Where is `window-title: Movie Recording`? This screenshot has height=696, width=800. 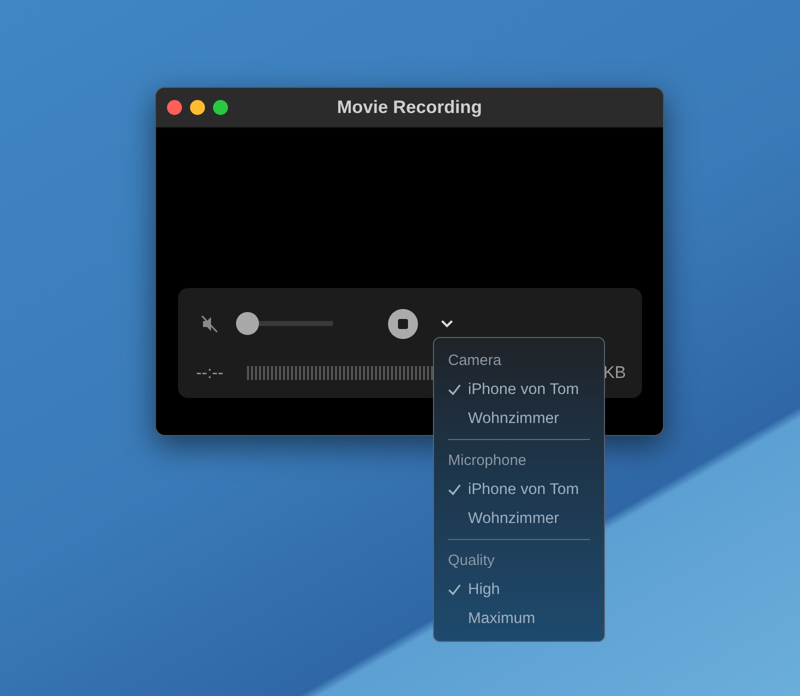
window-title: Movie Recording is located at coordinates (409, 107).